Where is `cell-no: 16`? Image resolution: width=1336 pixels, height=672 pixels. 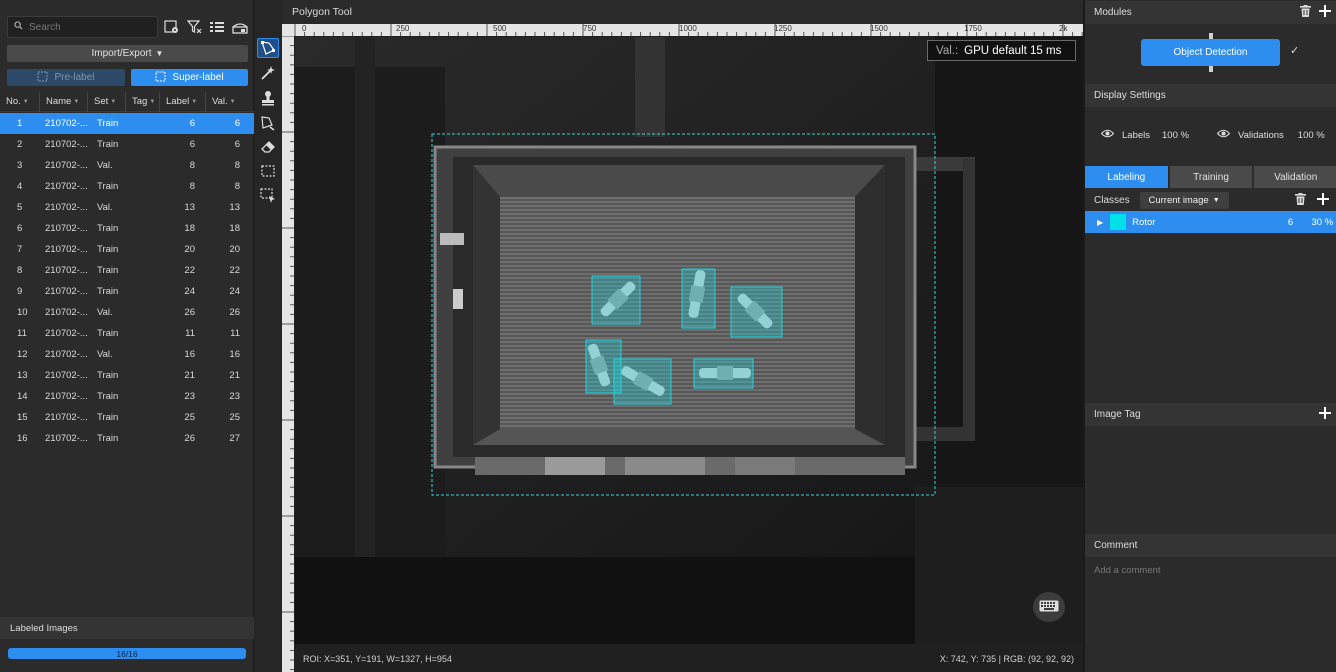 cell-no: 16 is located at coordinates (22, 438).